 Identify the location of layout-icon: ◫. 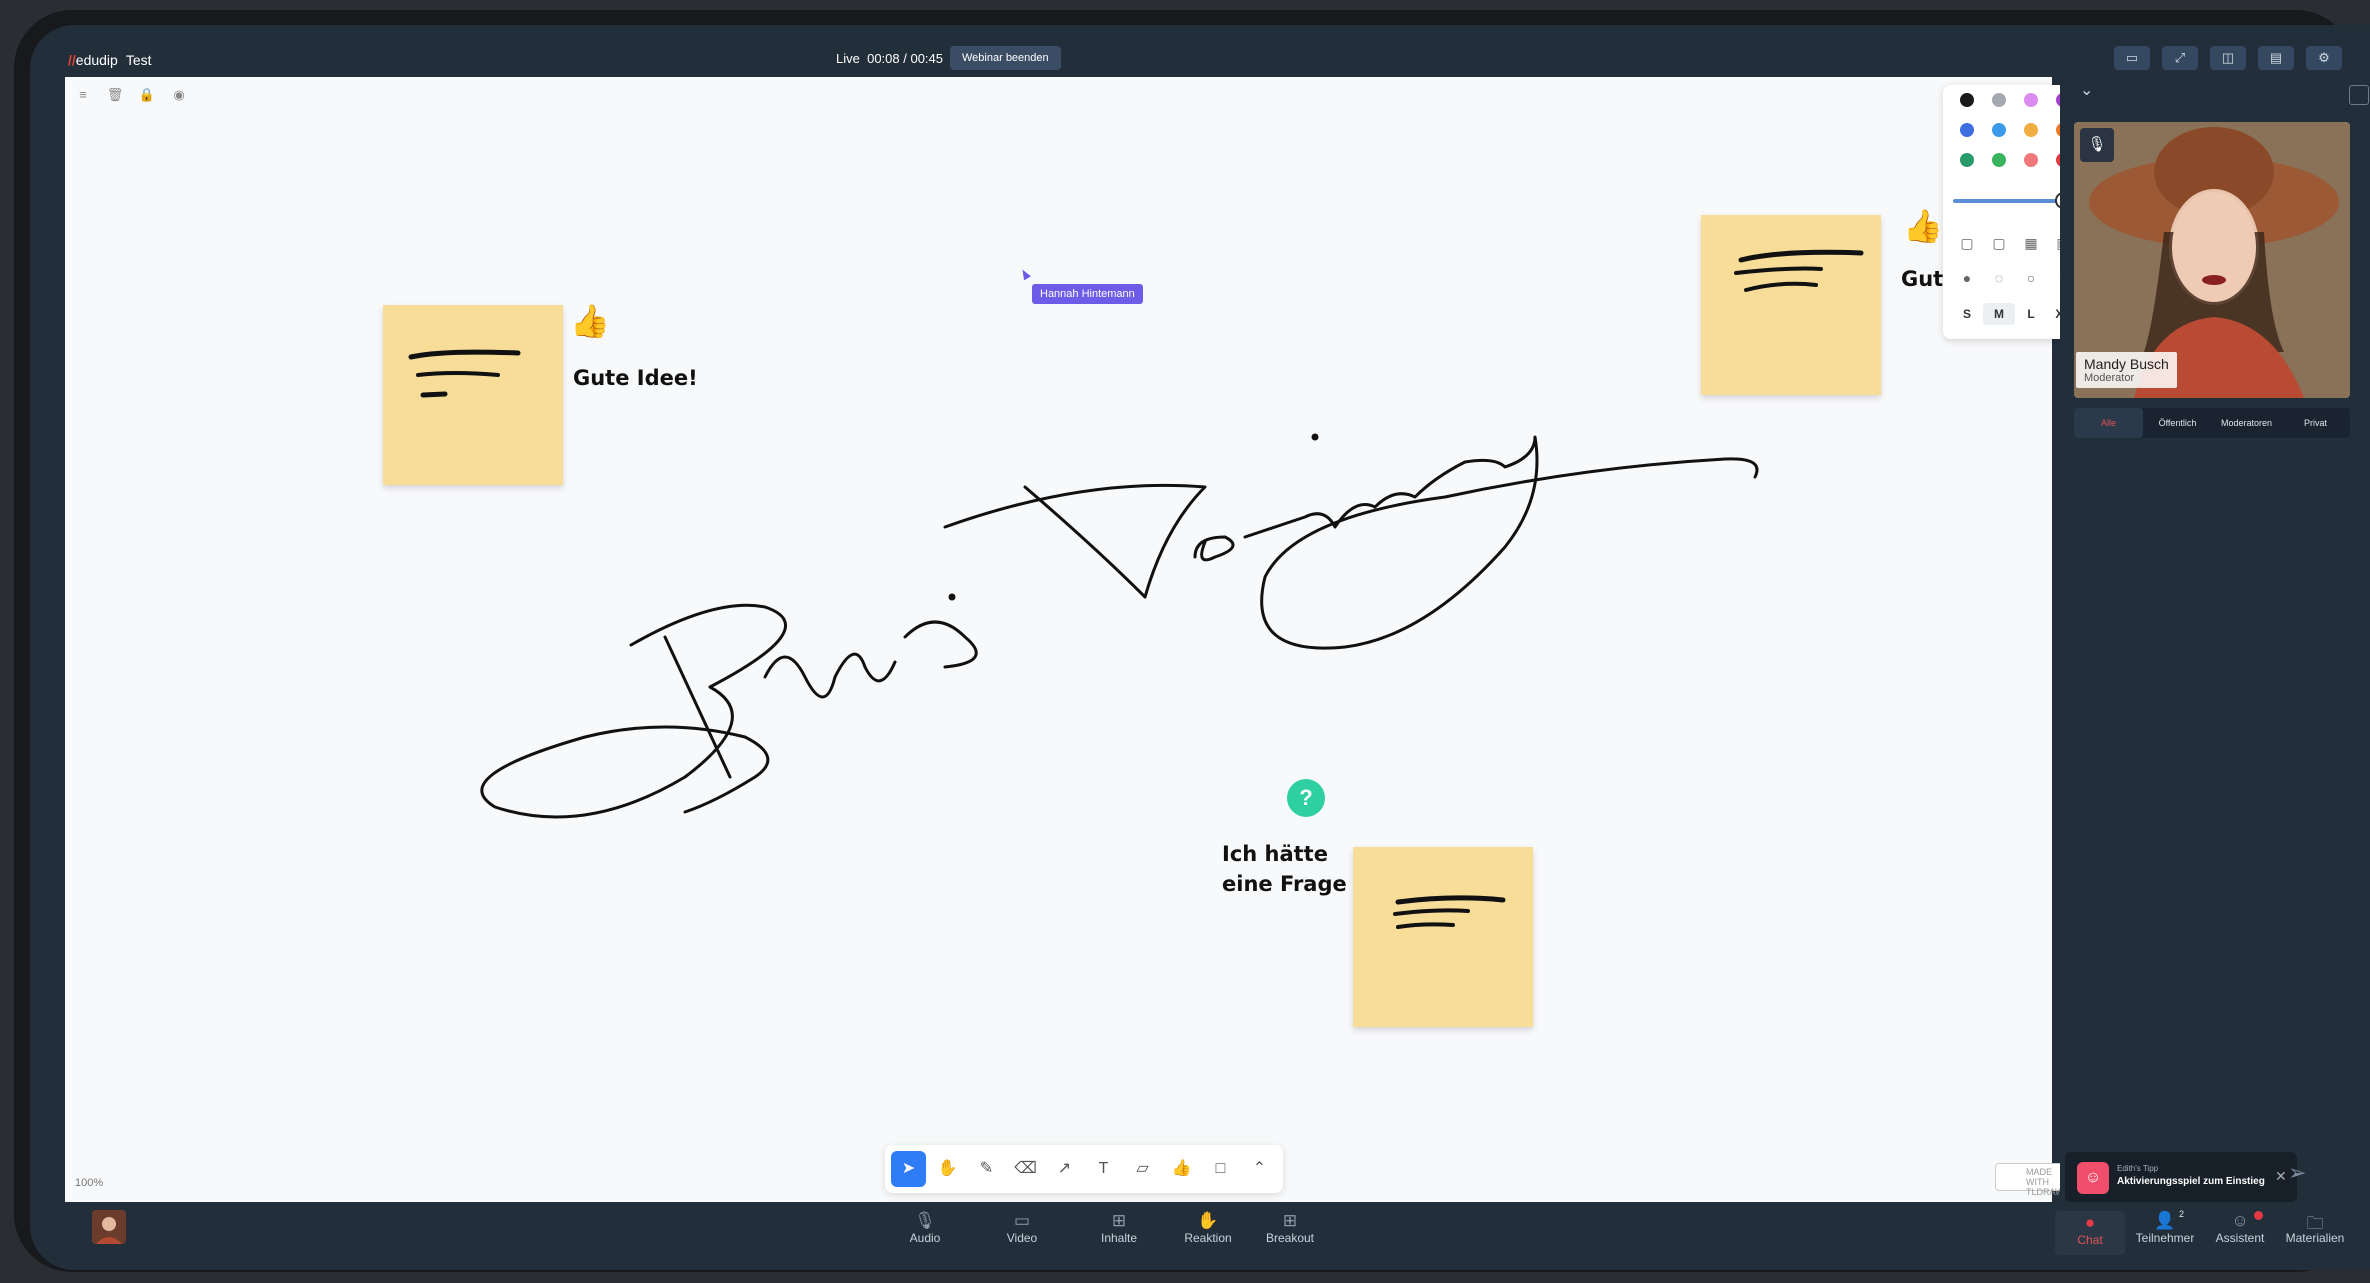
(2228, 58).